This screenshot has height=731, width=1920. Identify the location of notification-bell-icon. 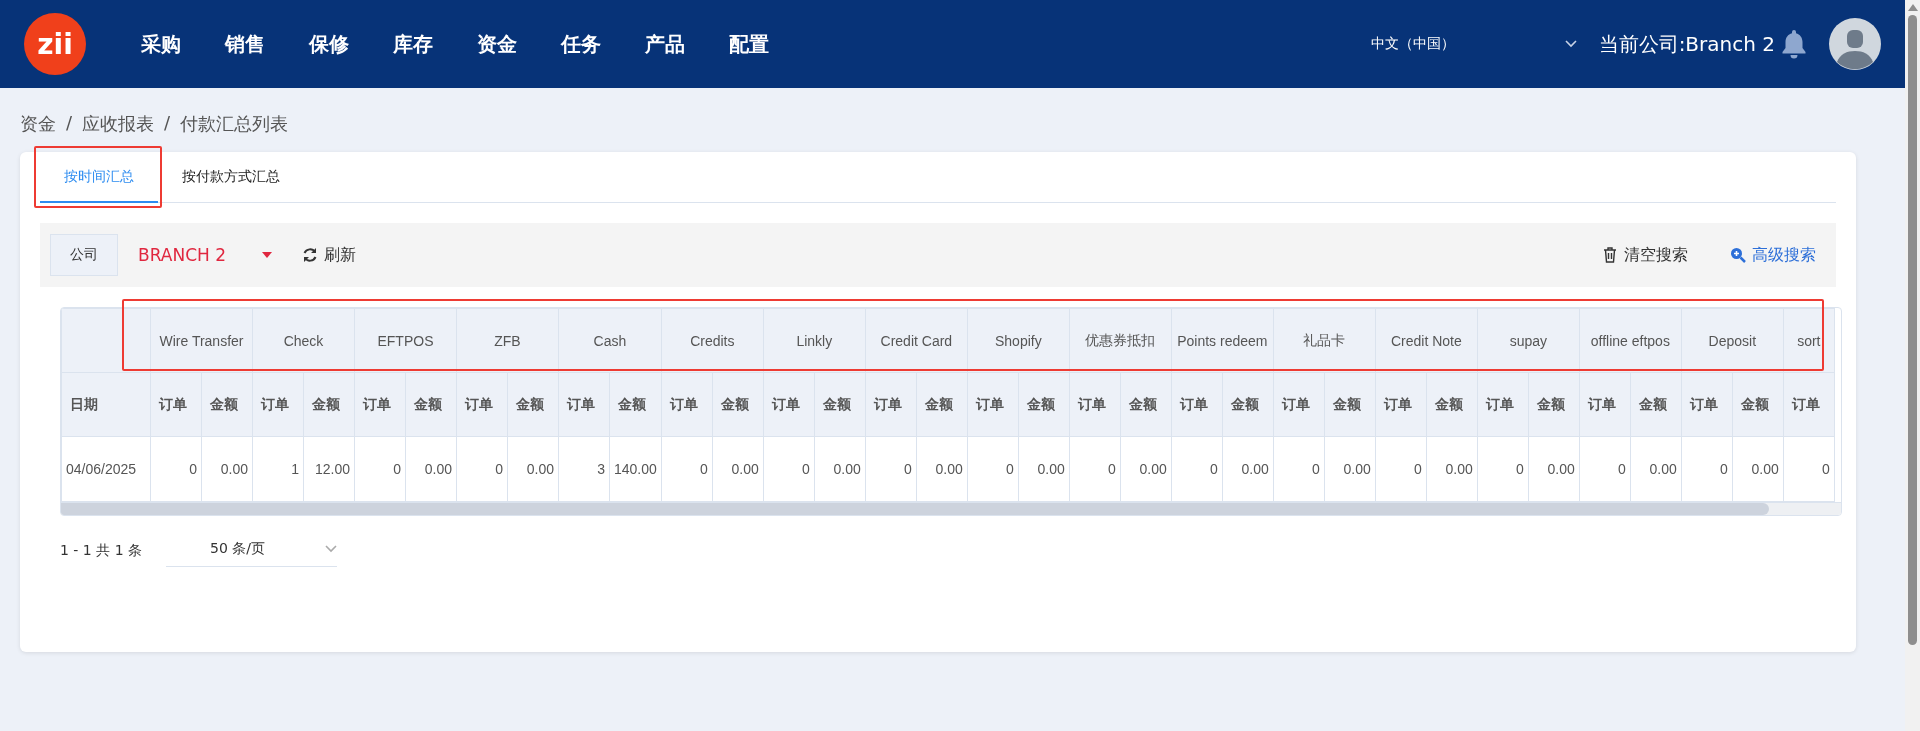
(1794, 44).